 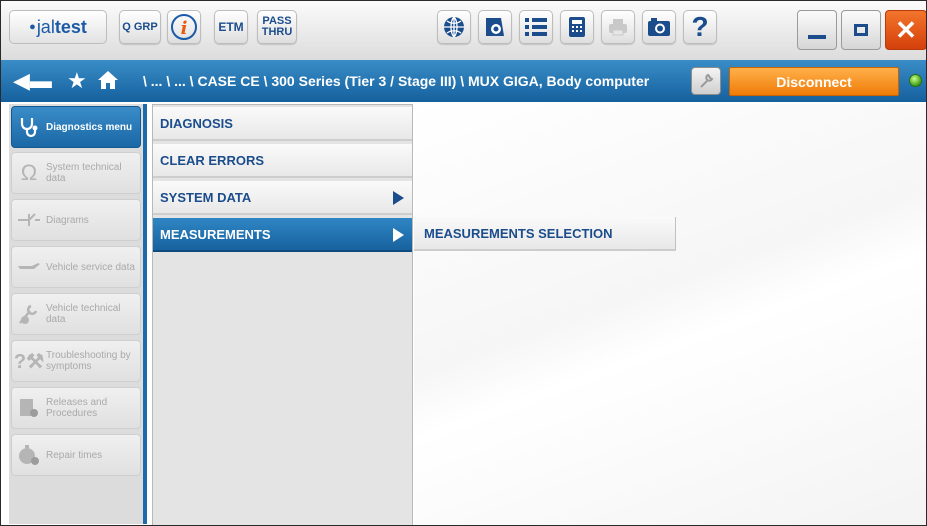 I want to click on globe-button, so click(x=454, y=27).